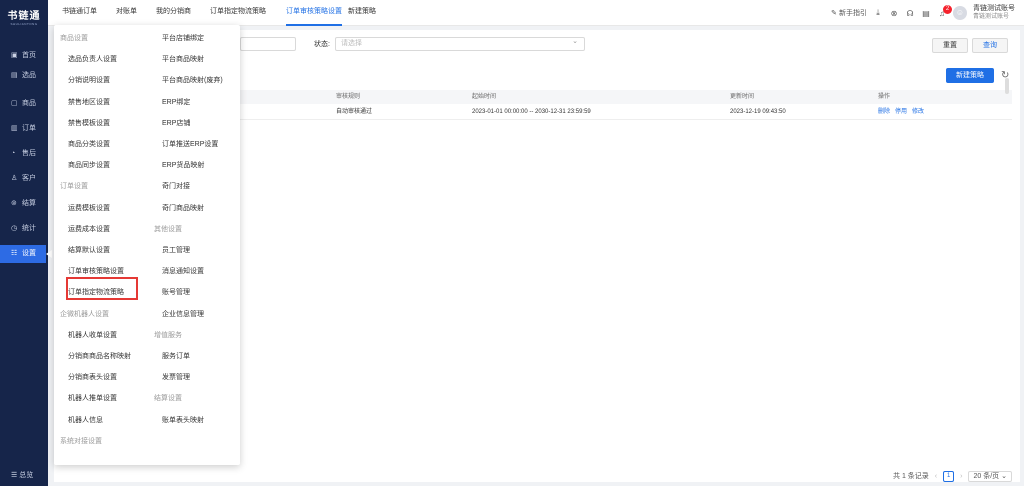  What do you see at coordinates (949, 476) in the screenshot?
I see `page-number: 1` at bounding box center [949, 476].